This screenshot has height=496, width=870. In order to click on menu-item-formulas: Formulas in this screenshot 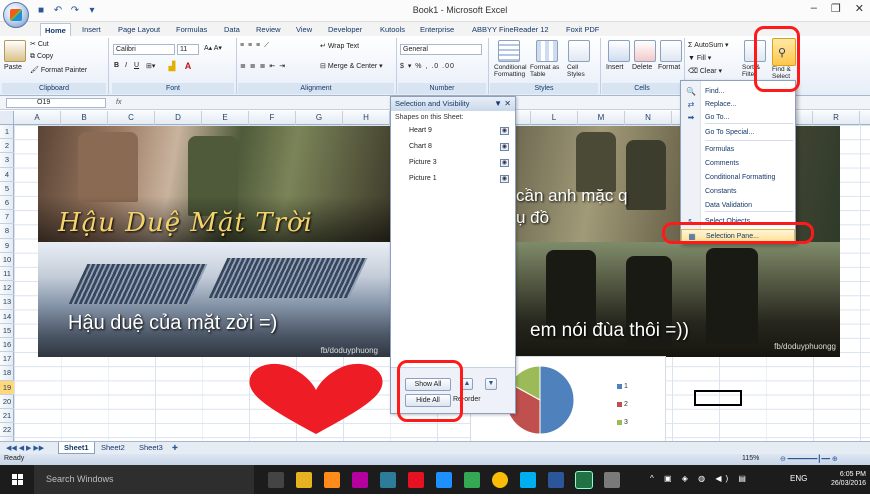, I will do `click(738, 149)`.